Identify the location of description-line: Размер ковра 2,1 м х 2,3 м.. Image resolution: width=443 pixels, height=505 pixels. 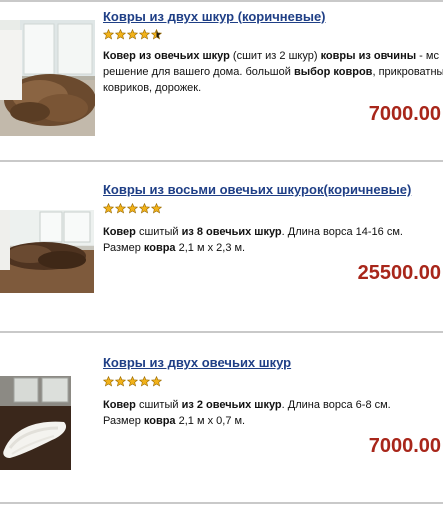
(273, 248).